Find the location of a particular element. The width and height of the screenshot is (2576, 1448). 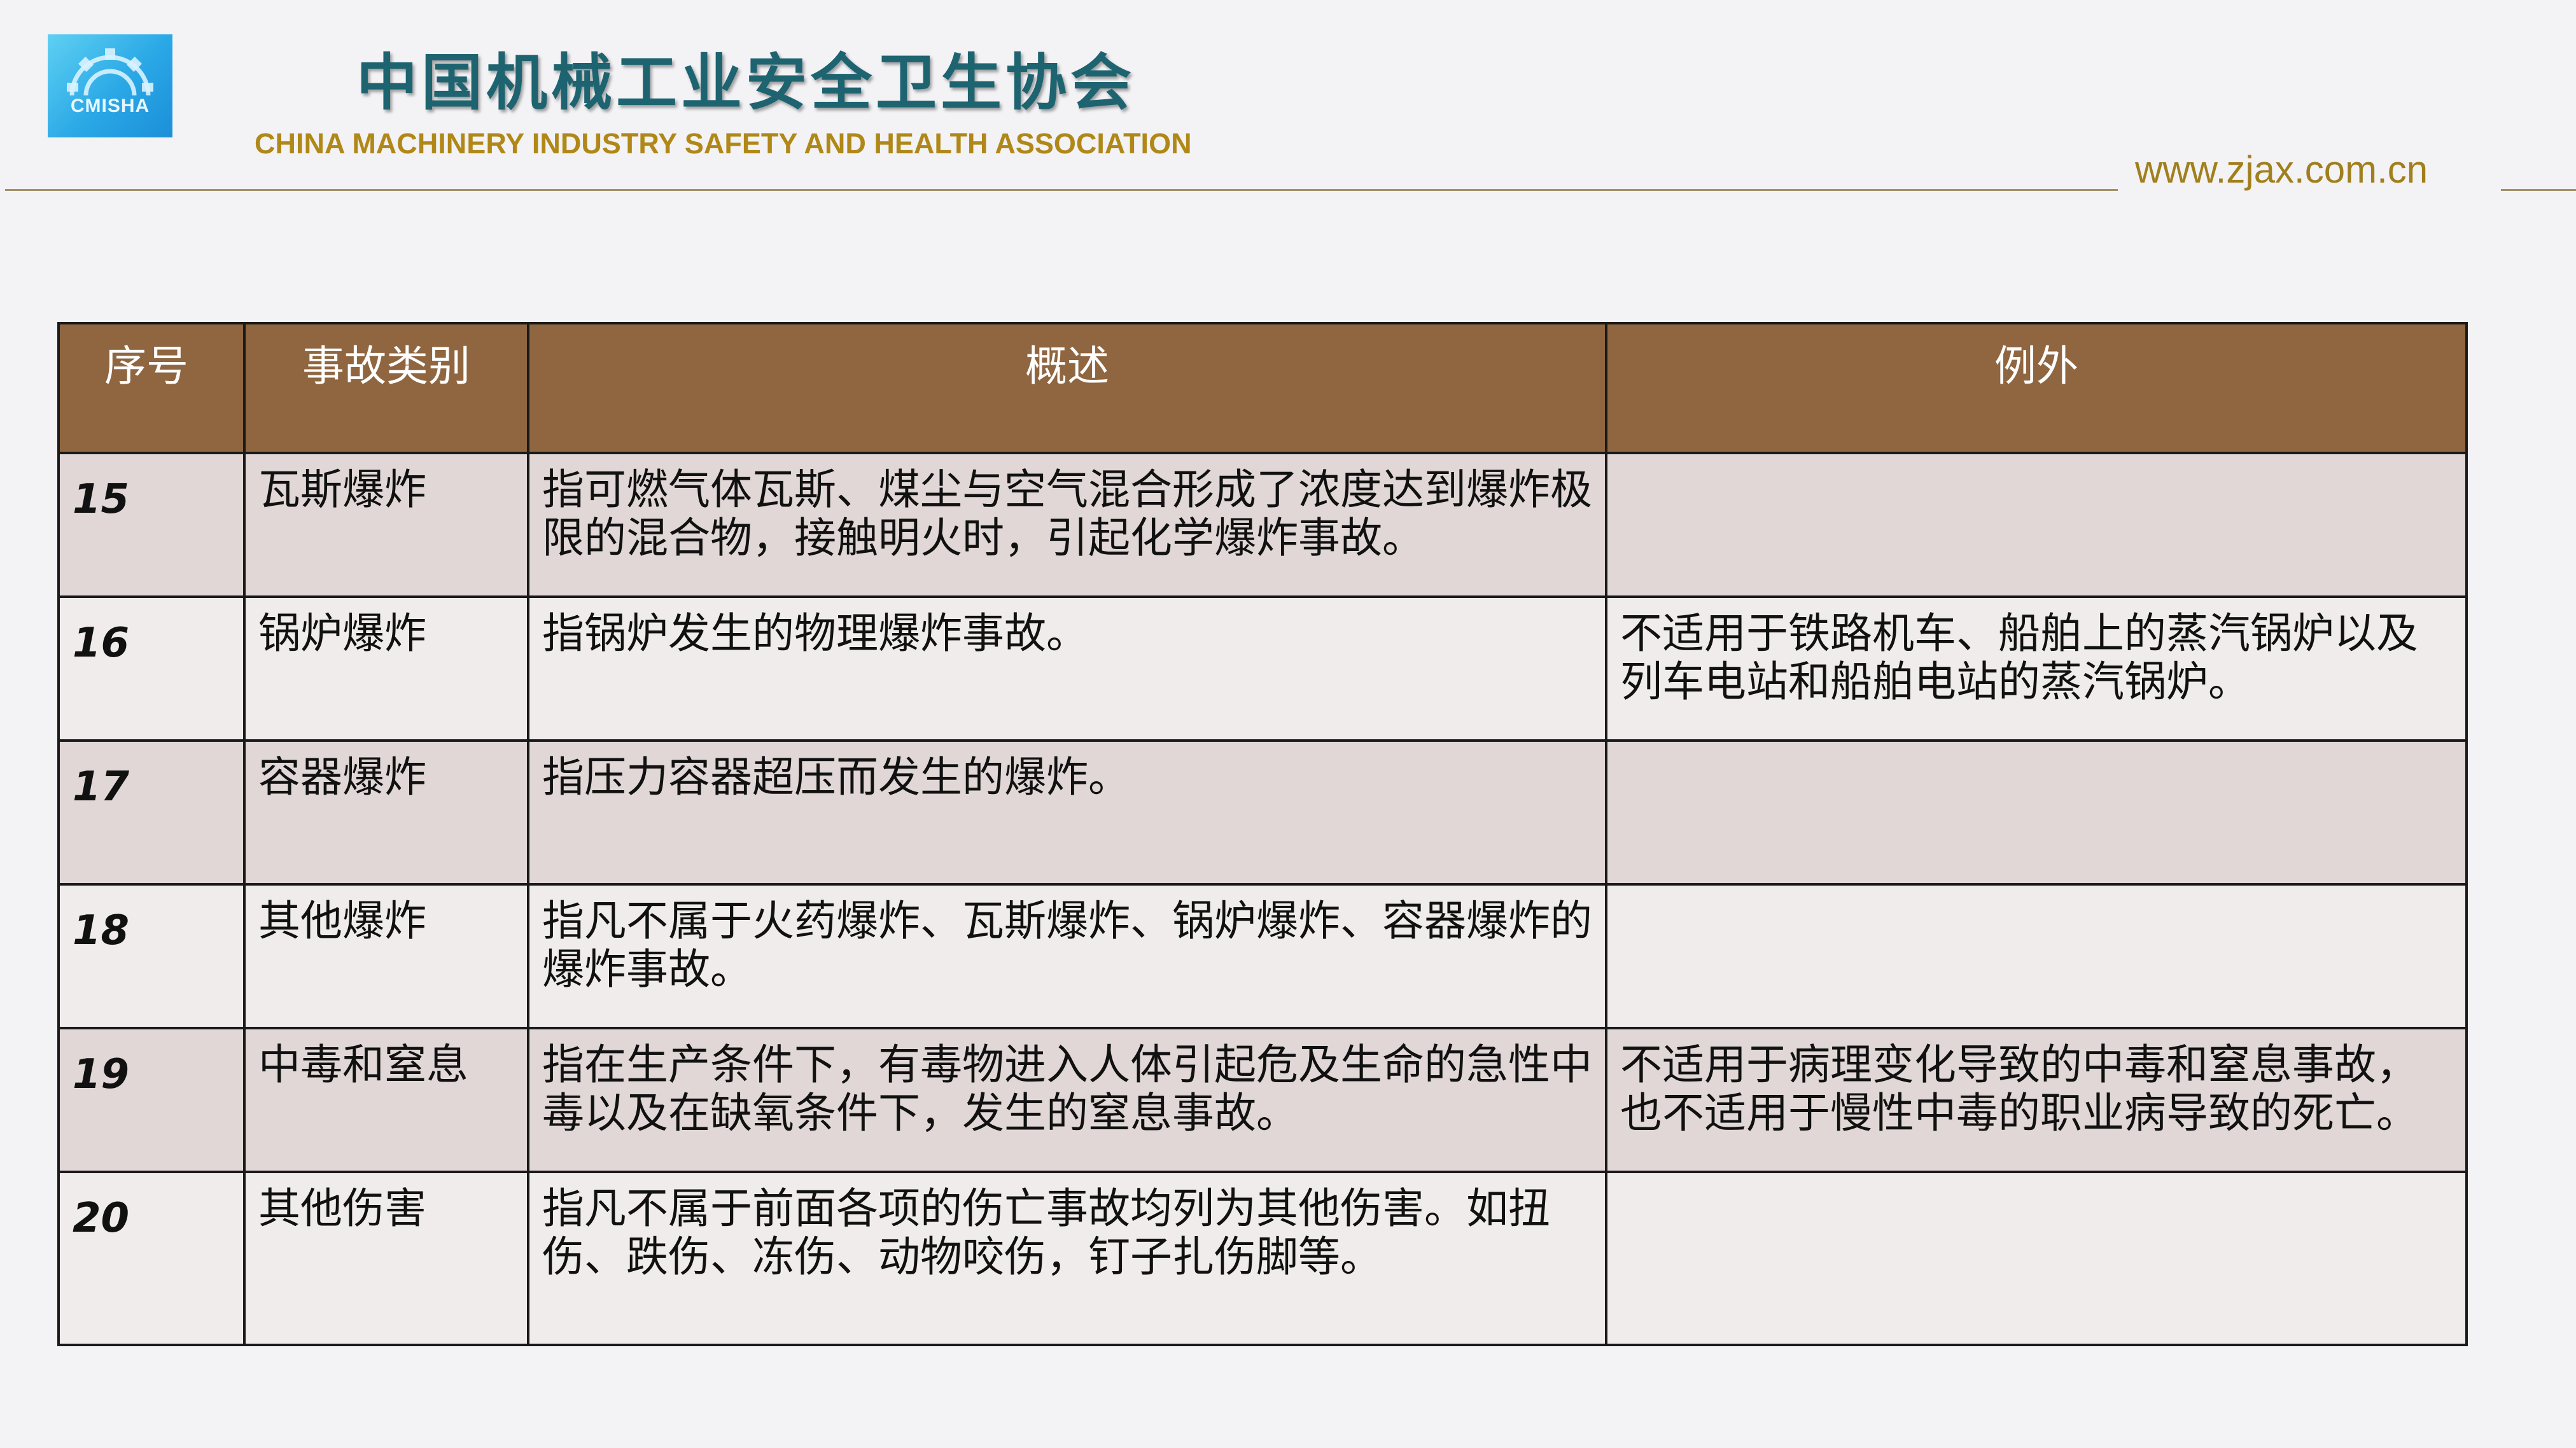

table-header-row: 序号 事故类别 概述 例外 is located at coordinates (1262, 388).